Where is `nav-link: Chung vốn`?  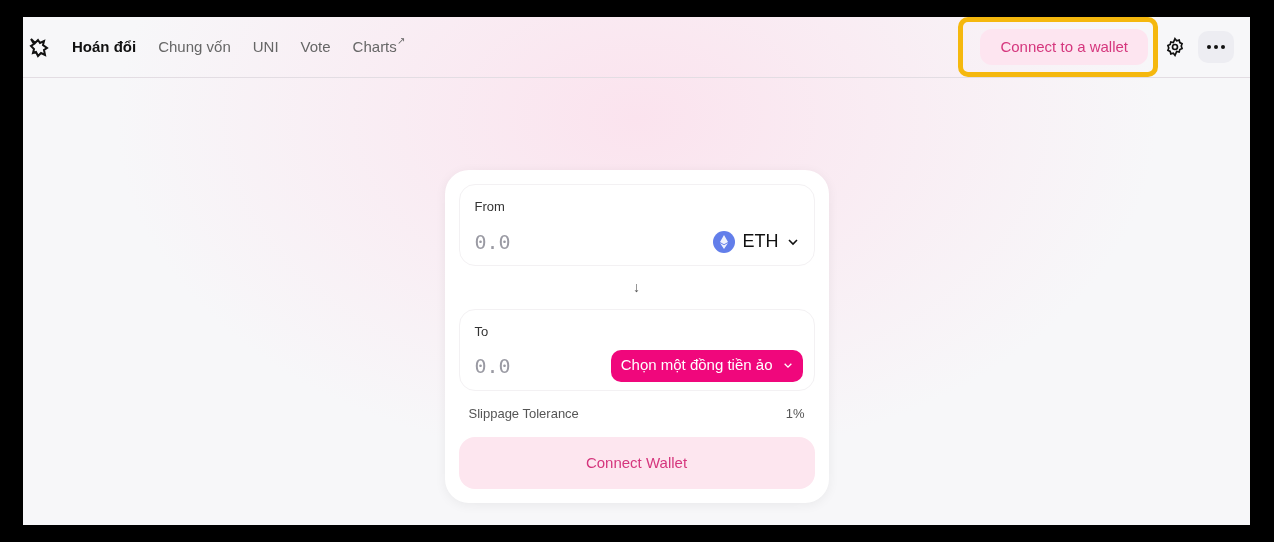
nav-link: Chung vốn is located at coordinates (194, 47).